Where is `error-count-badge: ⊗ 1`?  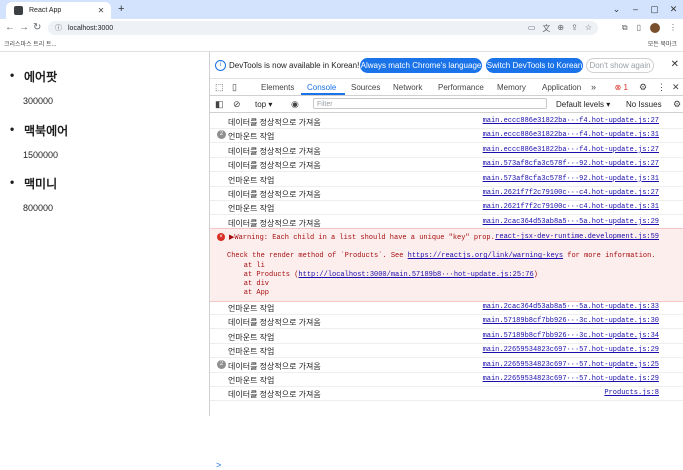
error-count-badge: ⊗ 1 is located at coordinates (621, 87).